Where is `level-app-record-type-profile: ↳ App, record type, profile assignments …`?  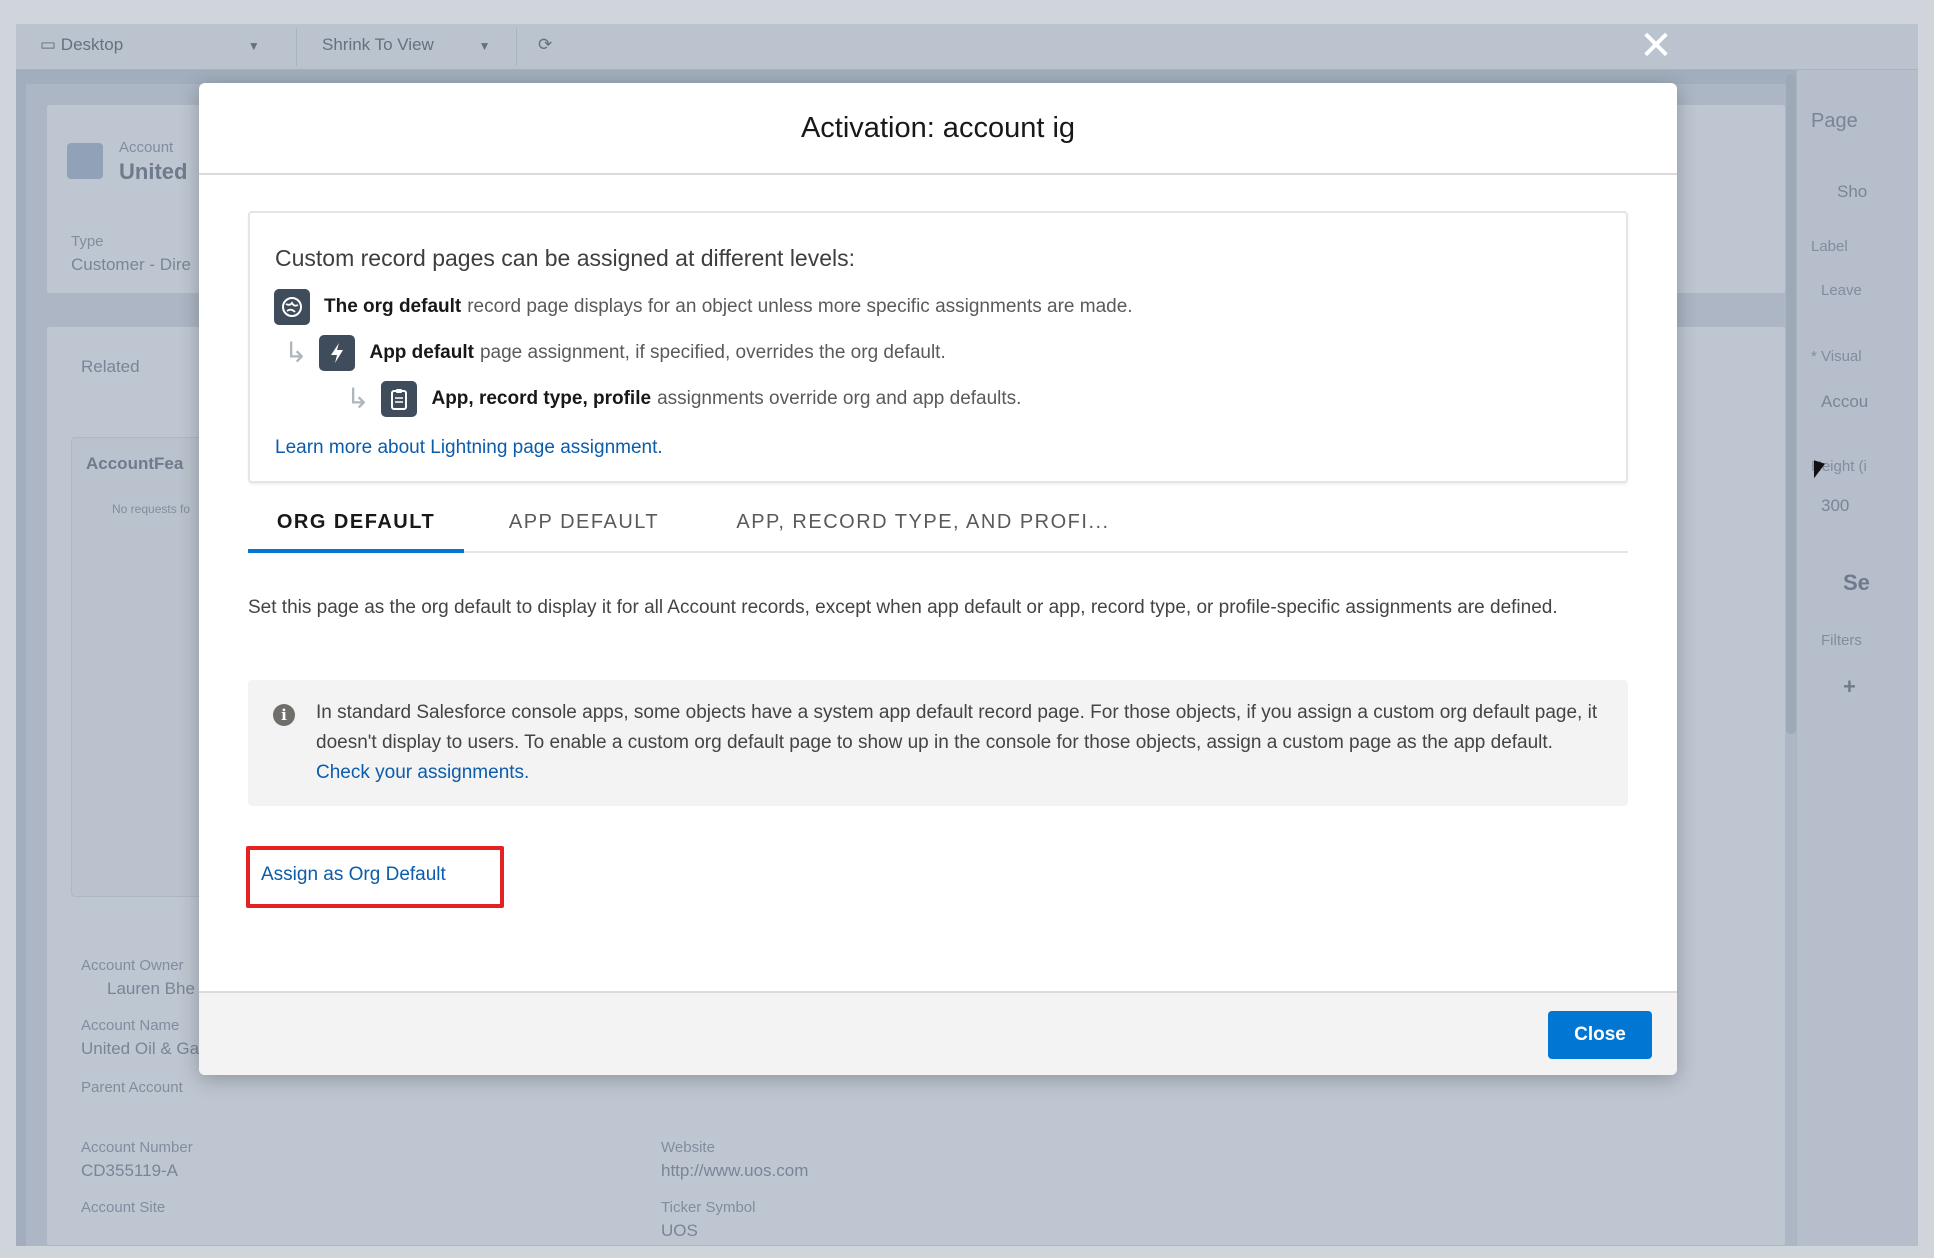
level-app-record-type-profile: ↳ App, record type, profile assignments … is located at coordinates (683, 399).